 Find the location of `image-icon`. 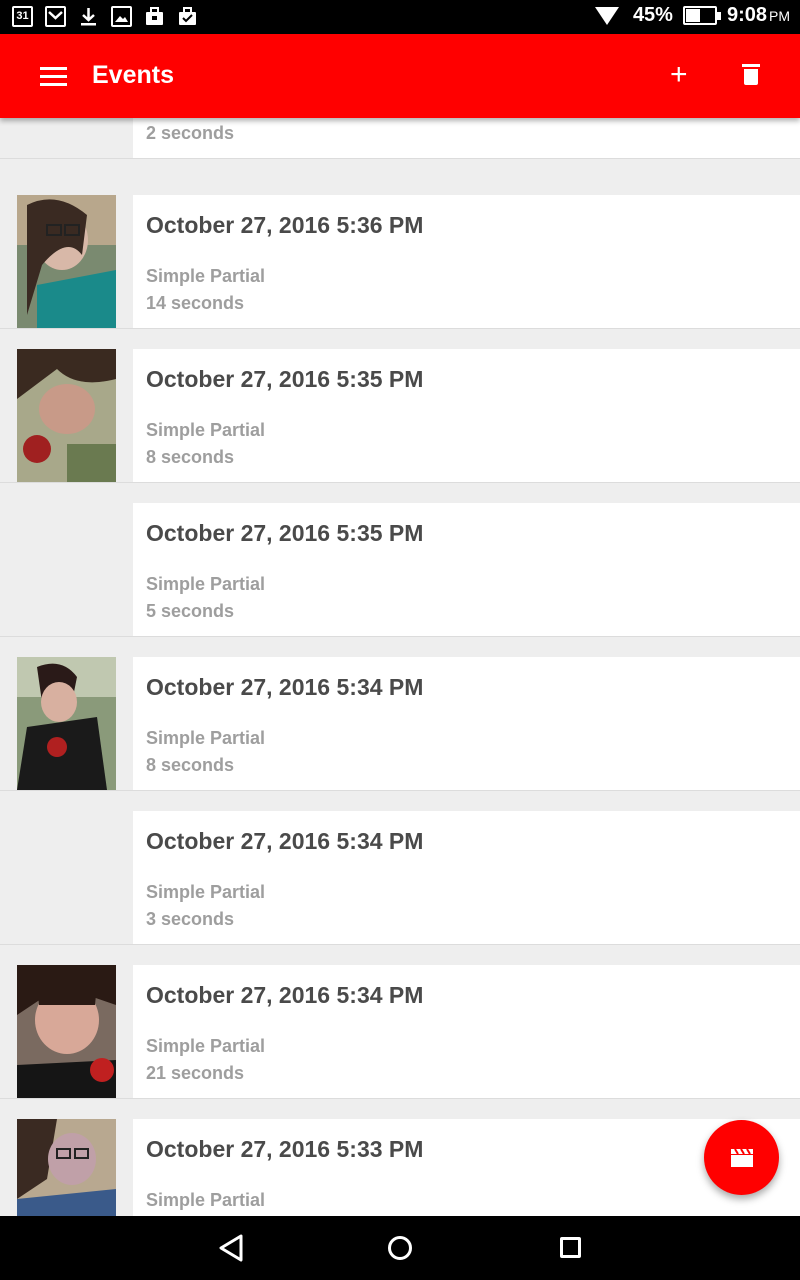

image-icon is located at coordinates (121, 16).